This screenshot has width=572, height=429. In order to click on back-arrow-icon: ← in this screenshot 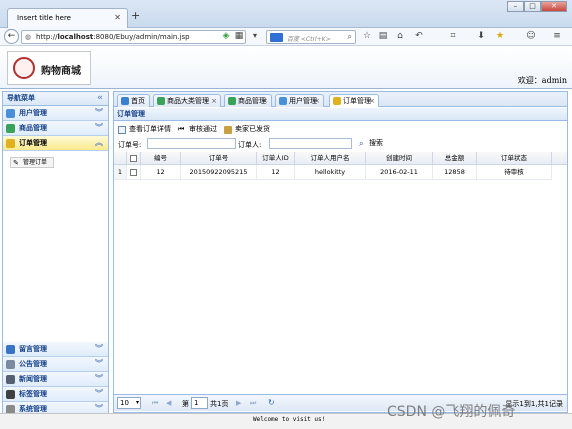, I will do `click(11, 36)`.